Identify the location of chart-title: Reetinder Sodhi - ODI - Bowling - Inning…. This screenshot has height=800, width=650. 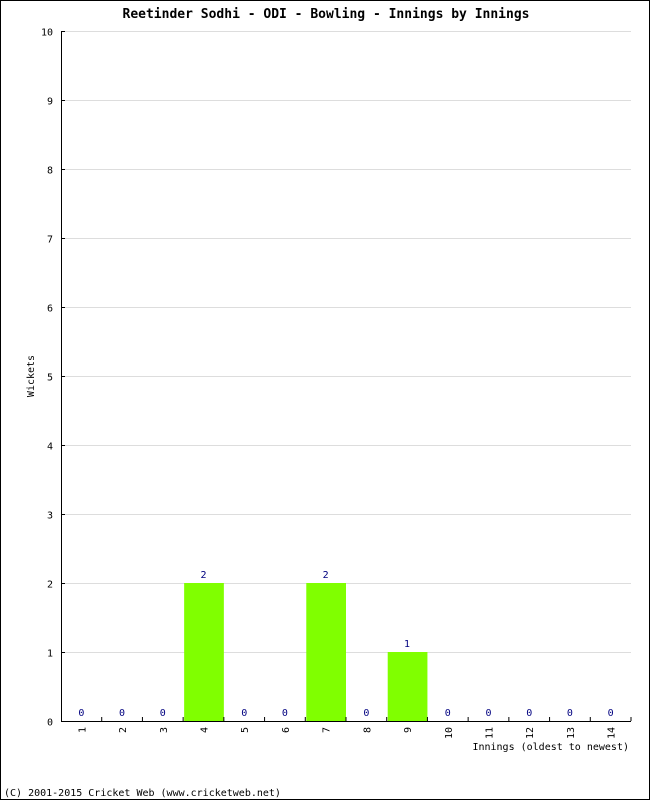
(326, 14).